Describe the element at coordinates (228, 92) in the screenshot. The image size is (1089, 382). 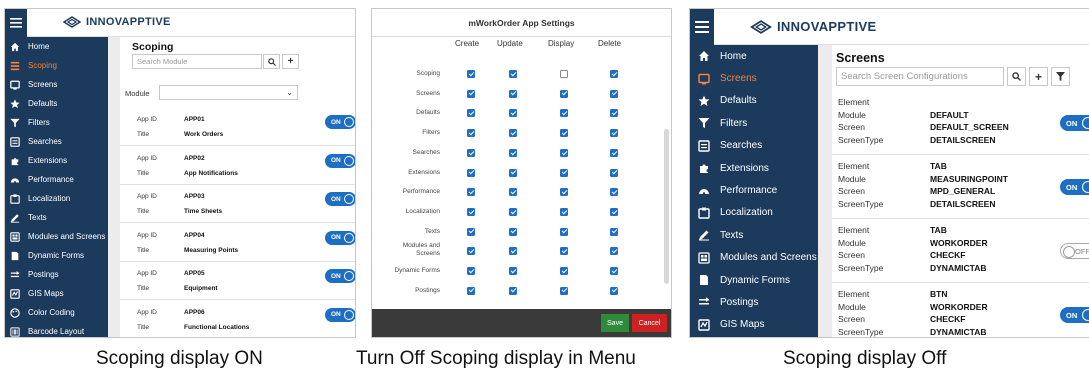
I see `module-select: ⌄` at that location.